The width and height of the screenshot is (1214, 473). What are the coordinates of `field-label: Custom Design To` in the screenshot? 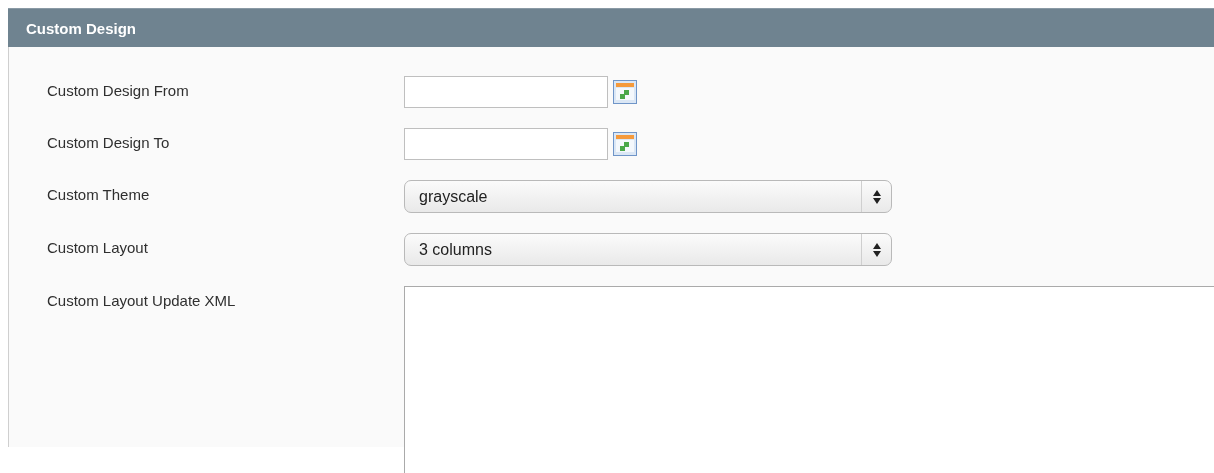 It's located at (109, 142).